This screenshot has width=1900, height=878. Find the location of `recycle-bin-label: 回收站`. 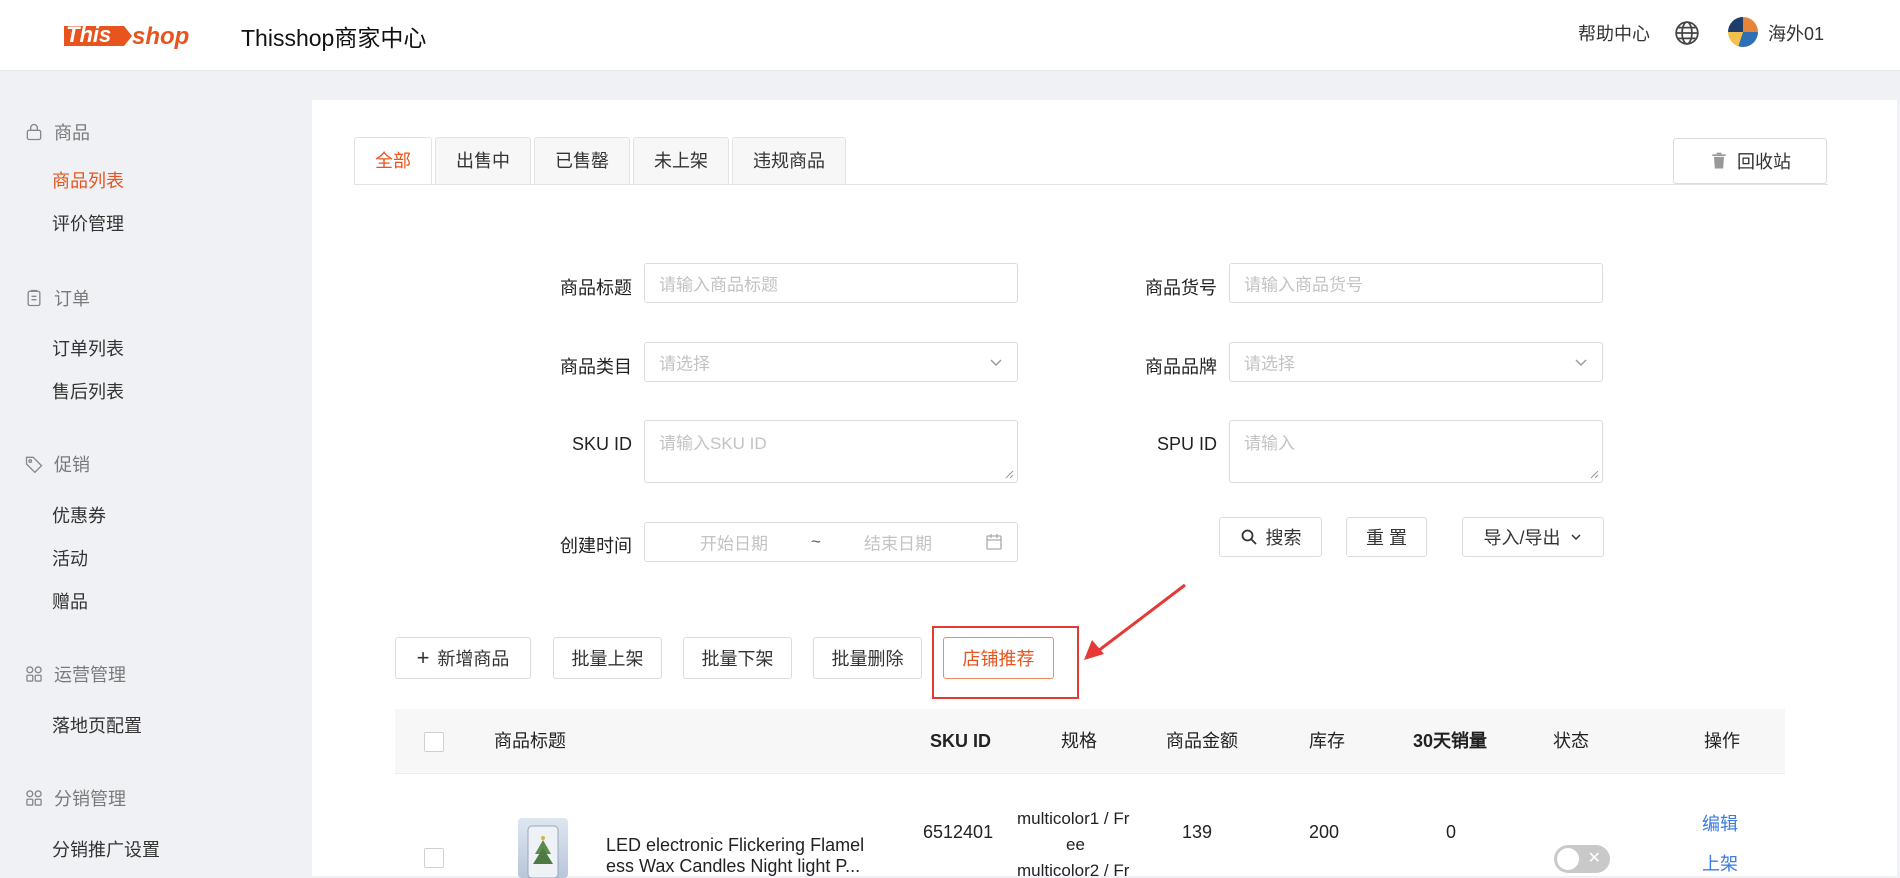

recycle-bin-label: 回收站 is located at coordinates (1764, 162).